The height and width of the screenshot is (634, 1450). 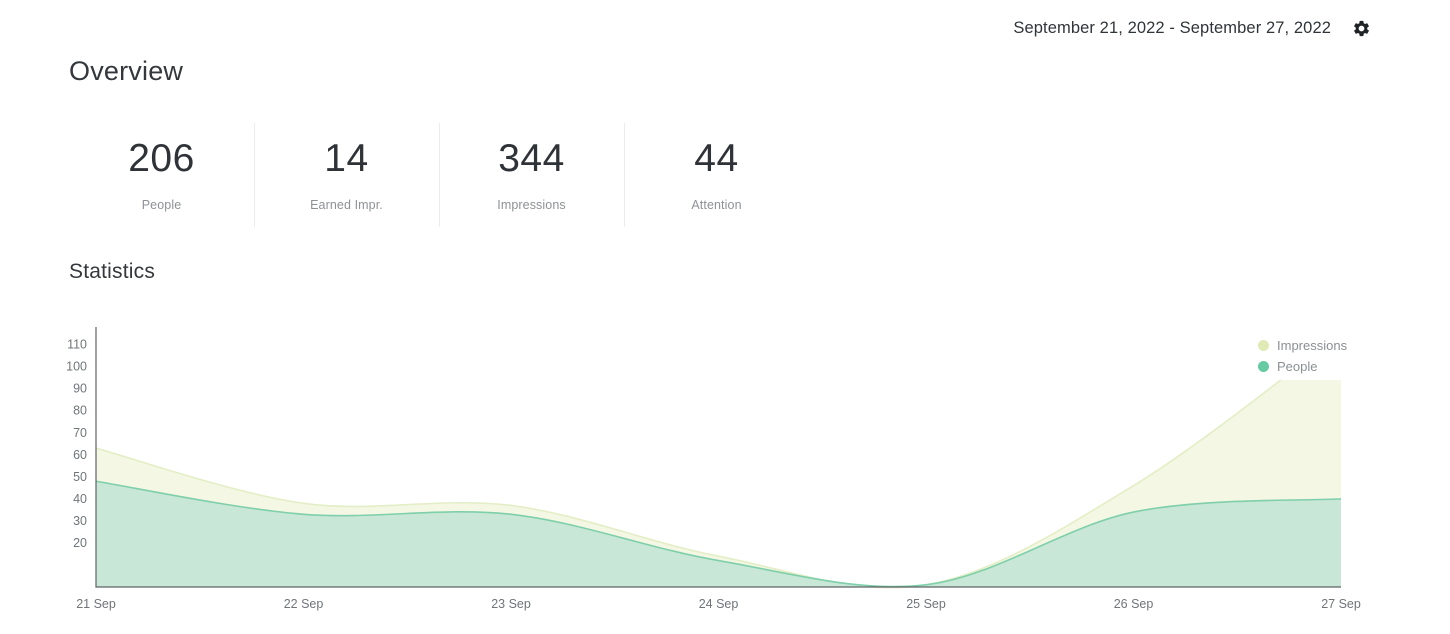 I want to click on y-axis-tick-label: 80, so click(x=80, y=411).